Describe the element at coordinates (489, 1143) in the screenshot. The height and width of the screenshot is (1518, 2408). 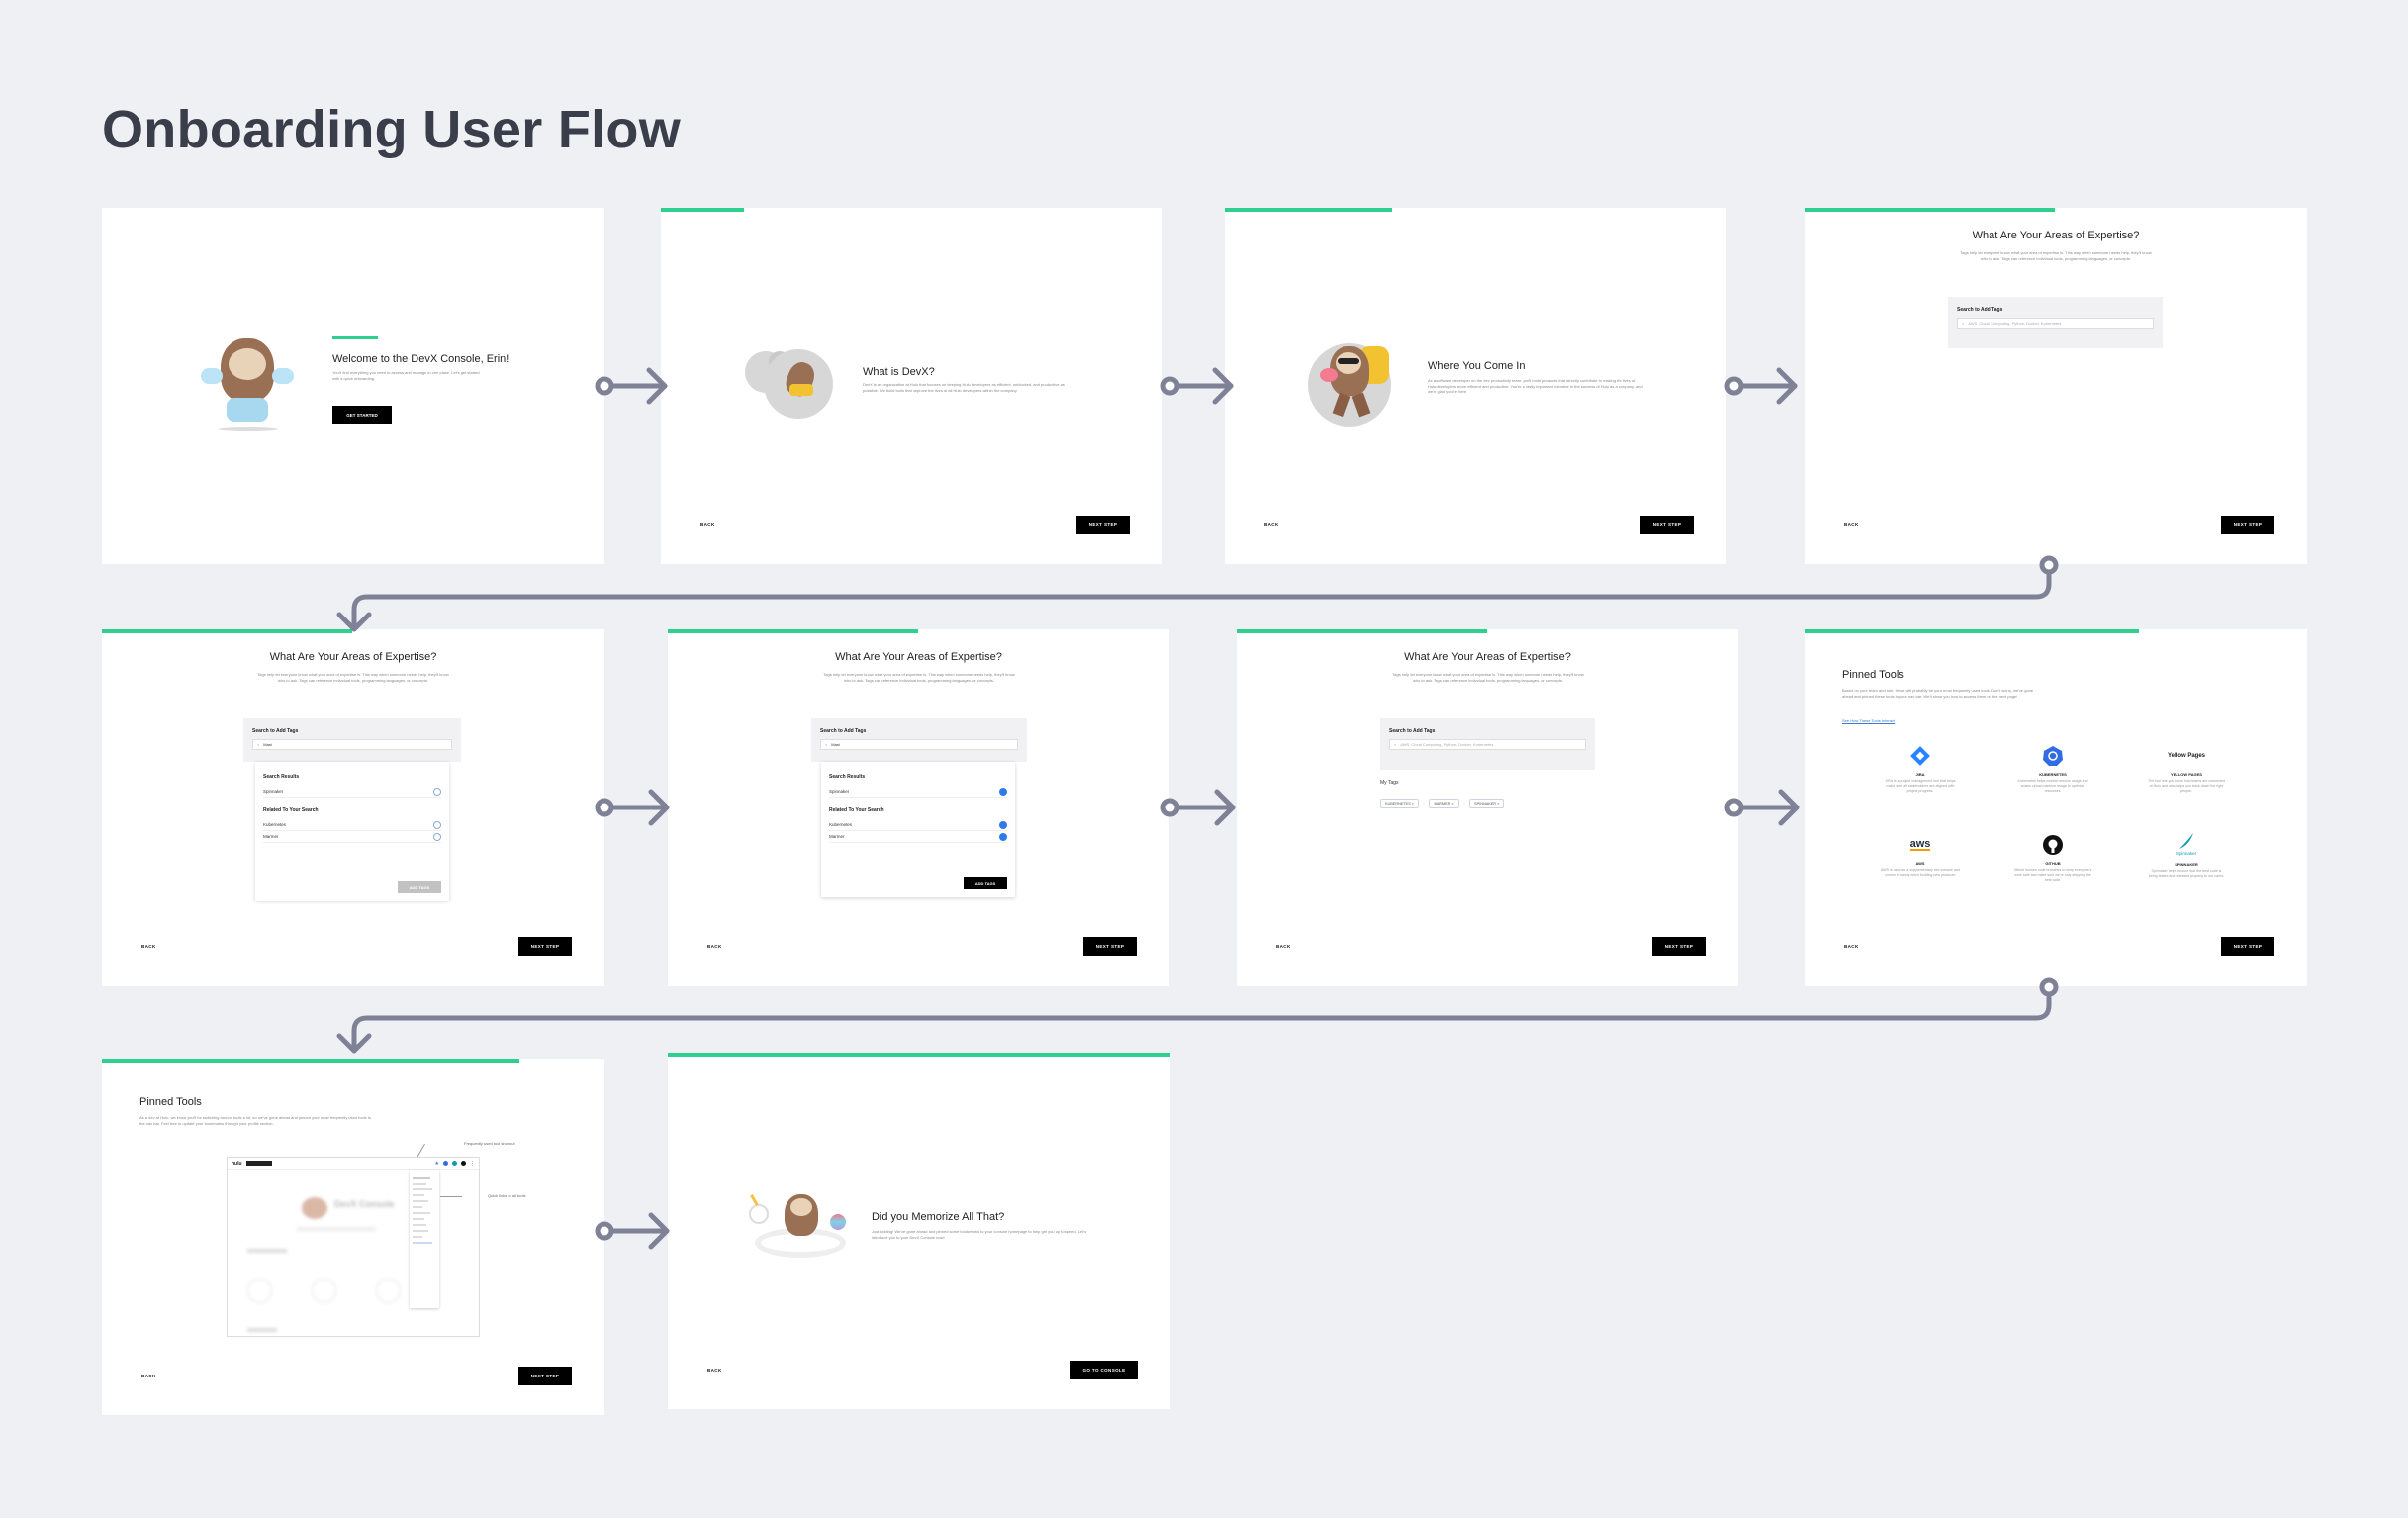
I see `annotation-shortcut: Frequently used tool shortcut` at that location.